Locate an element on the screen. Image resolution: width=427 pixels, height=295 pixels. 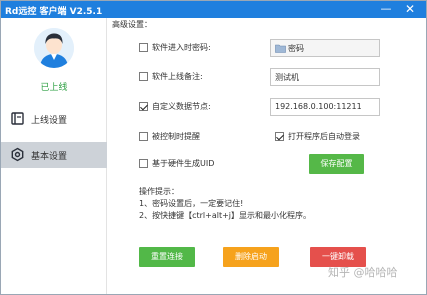
remark-label: 软件上线备注: is located at coordinates (177, 76).